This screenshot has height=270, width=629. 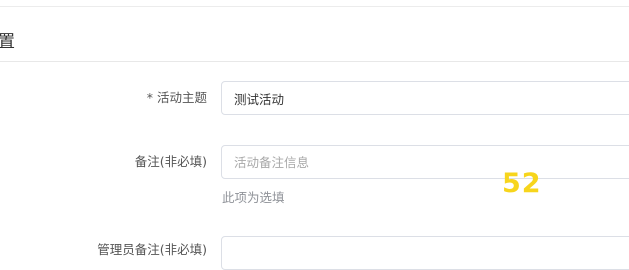 I want to click on required-mark: *, so click(x=149, y=97).